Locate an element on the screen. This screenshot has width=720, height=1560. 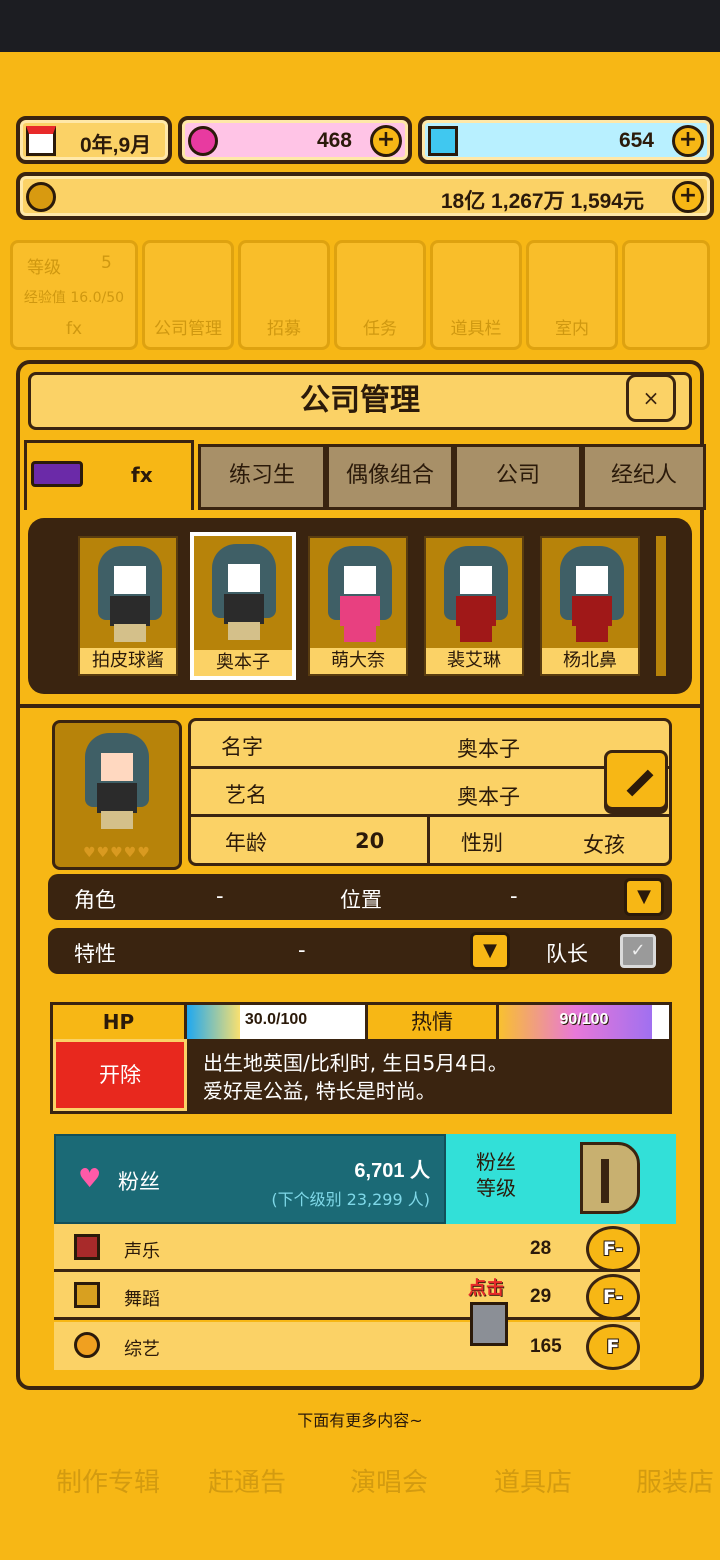
skill-value: 29 is located at coordinates (541, 1296).